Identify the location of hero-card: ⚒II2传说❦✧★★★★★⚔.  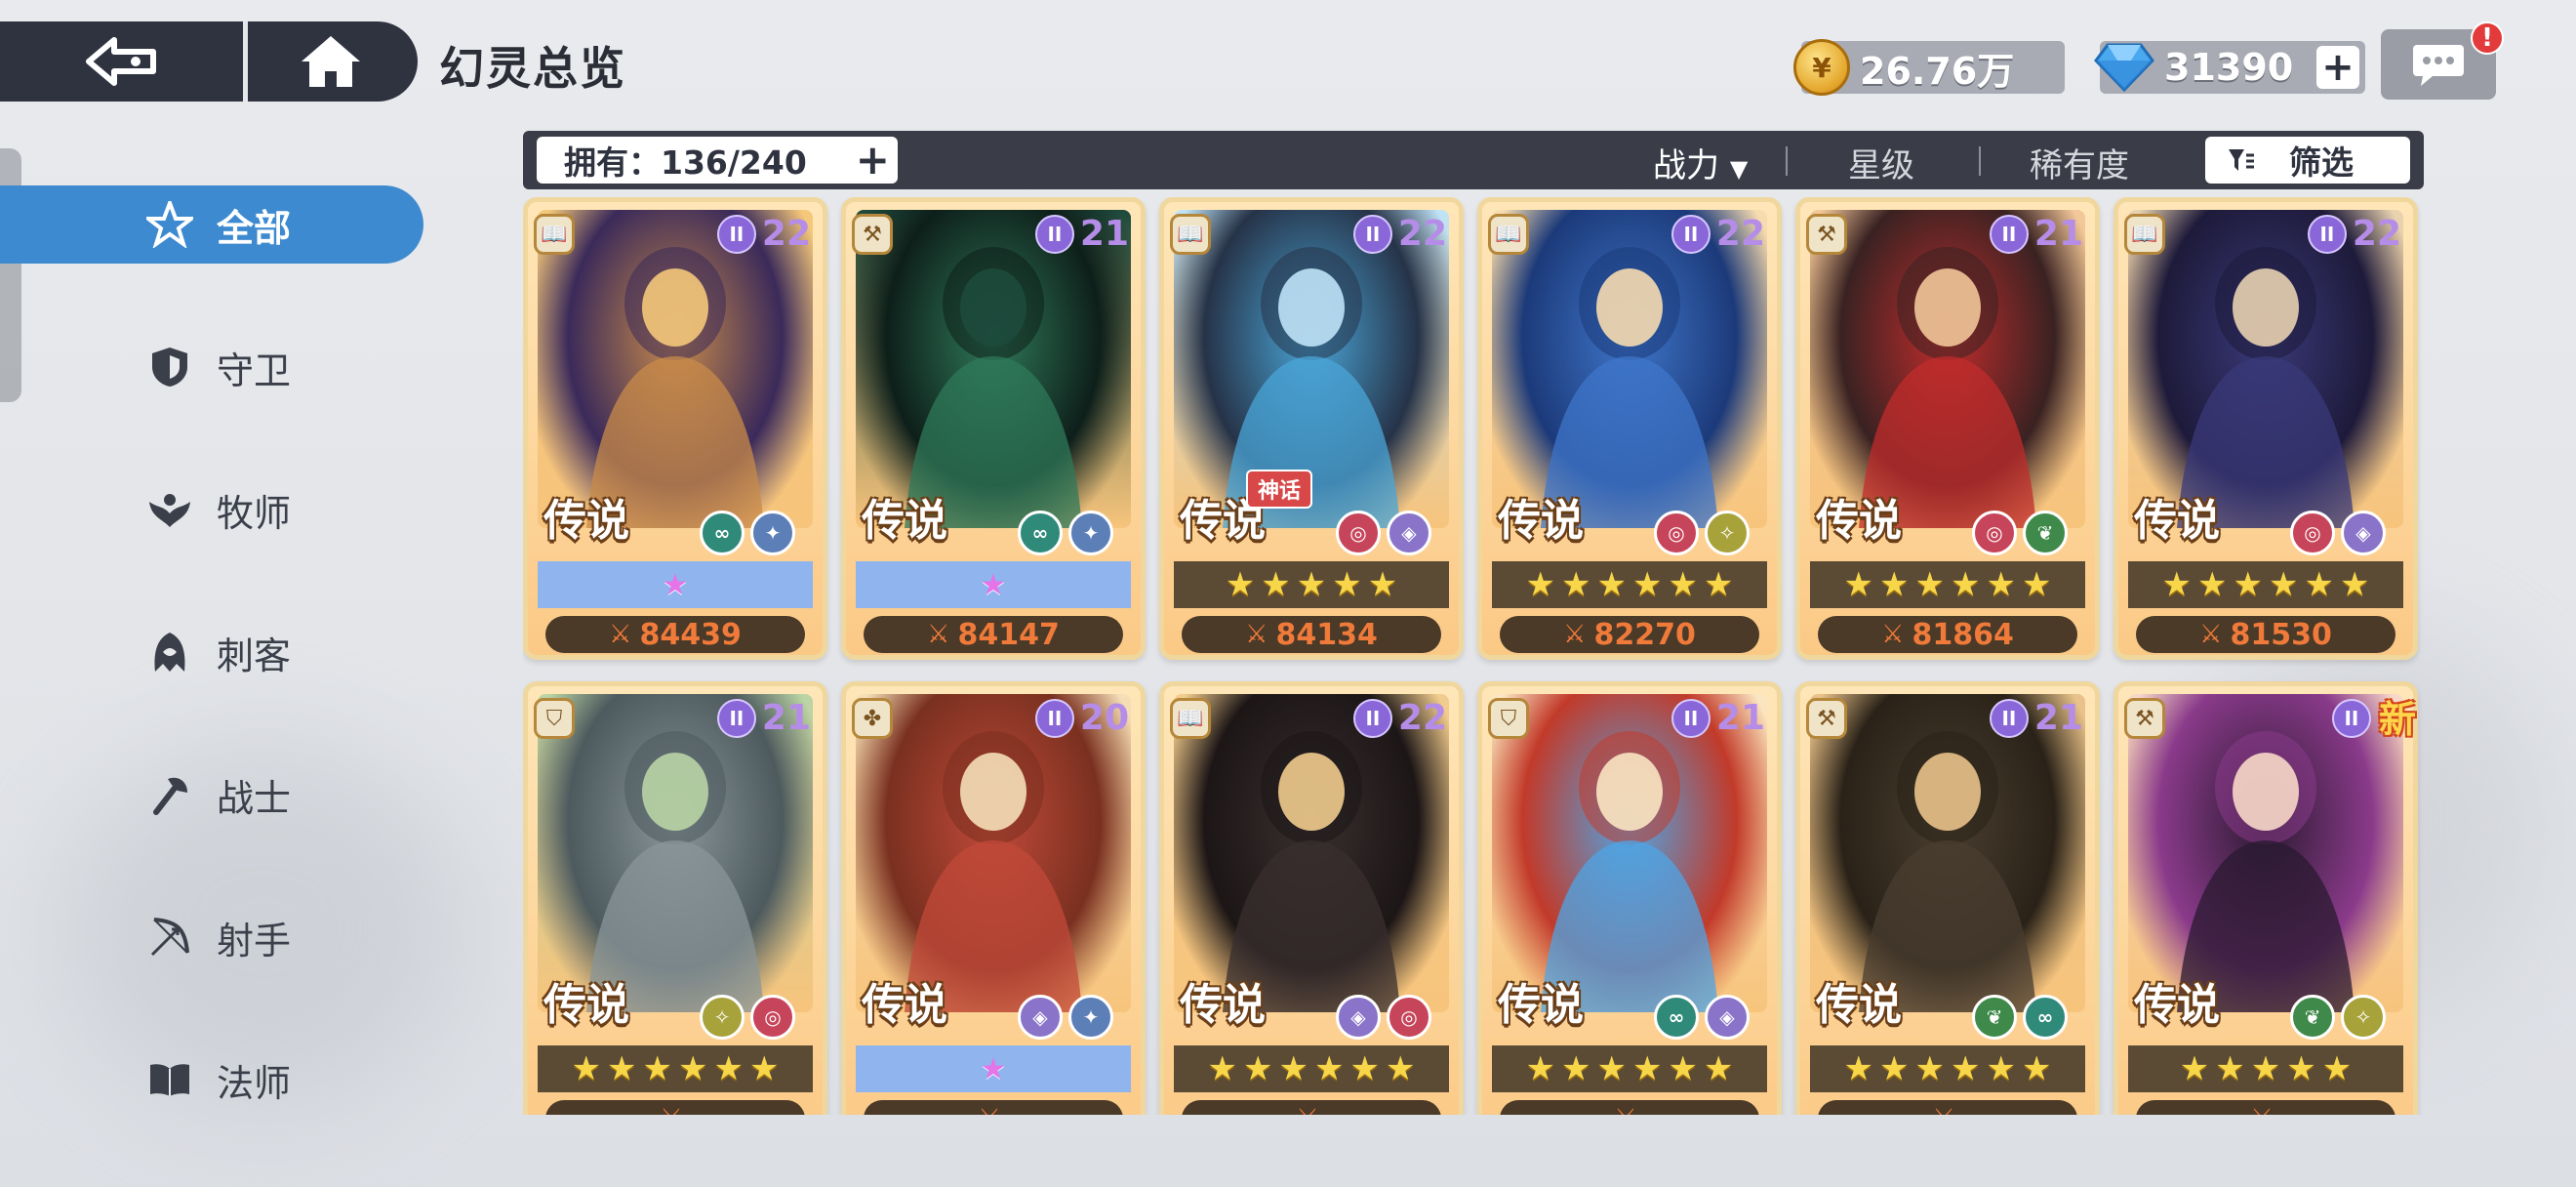
(2265, 898).